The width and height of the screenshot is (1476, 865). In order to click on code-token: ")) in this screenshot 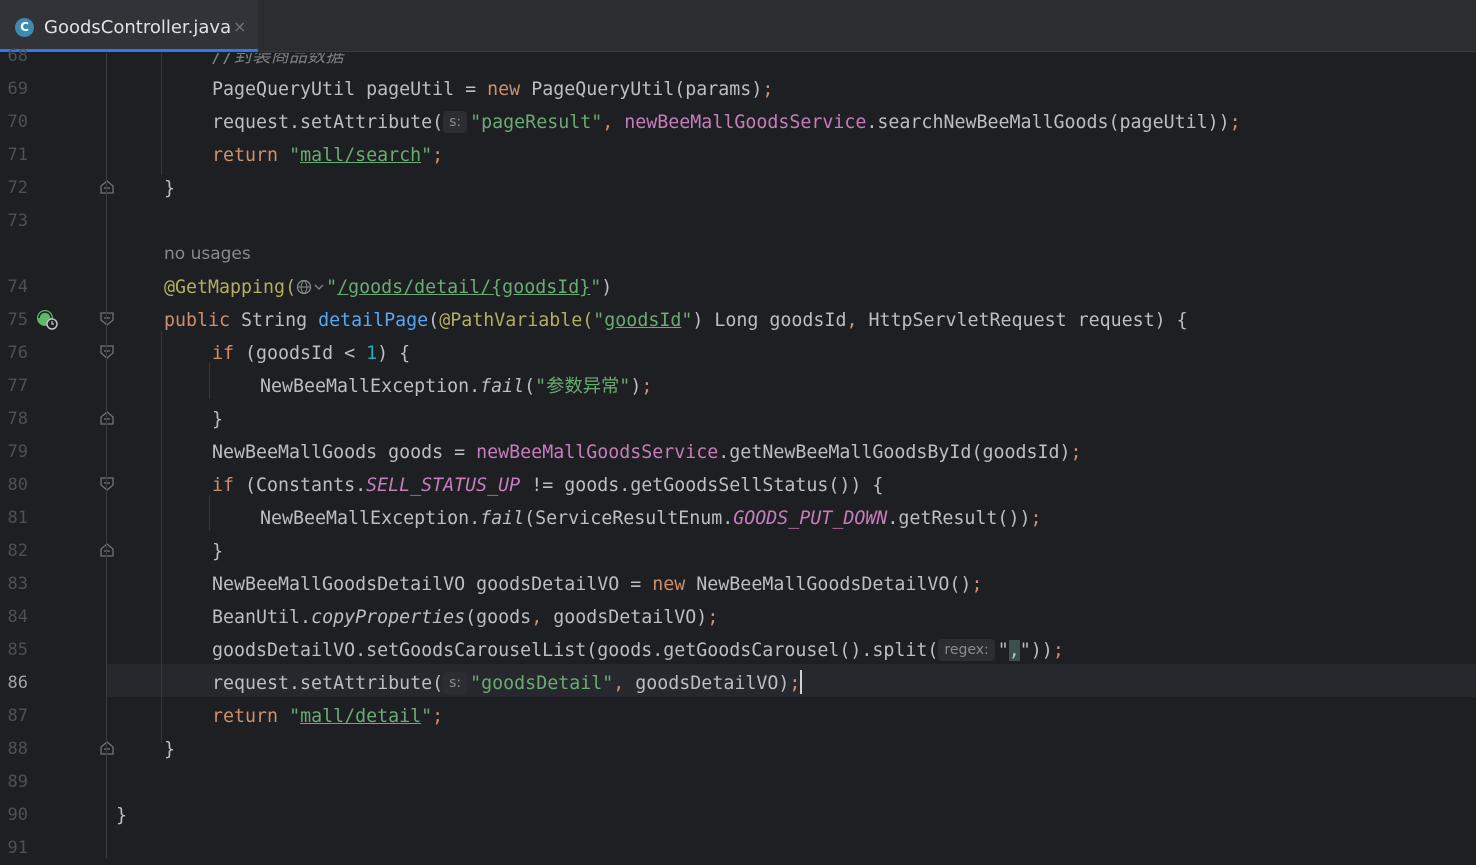, I will do `click(1036, 650)`.